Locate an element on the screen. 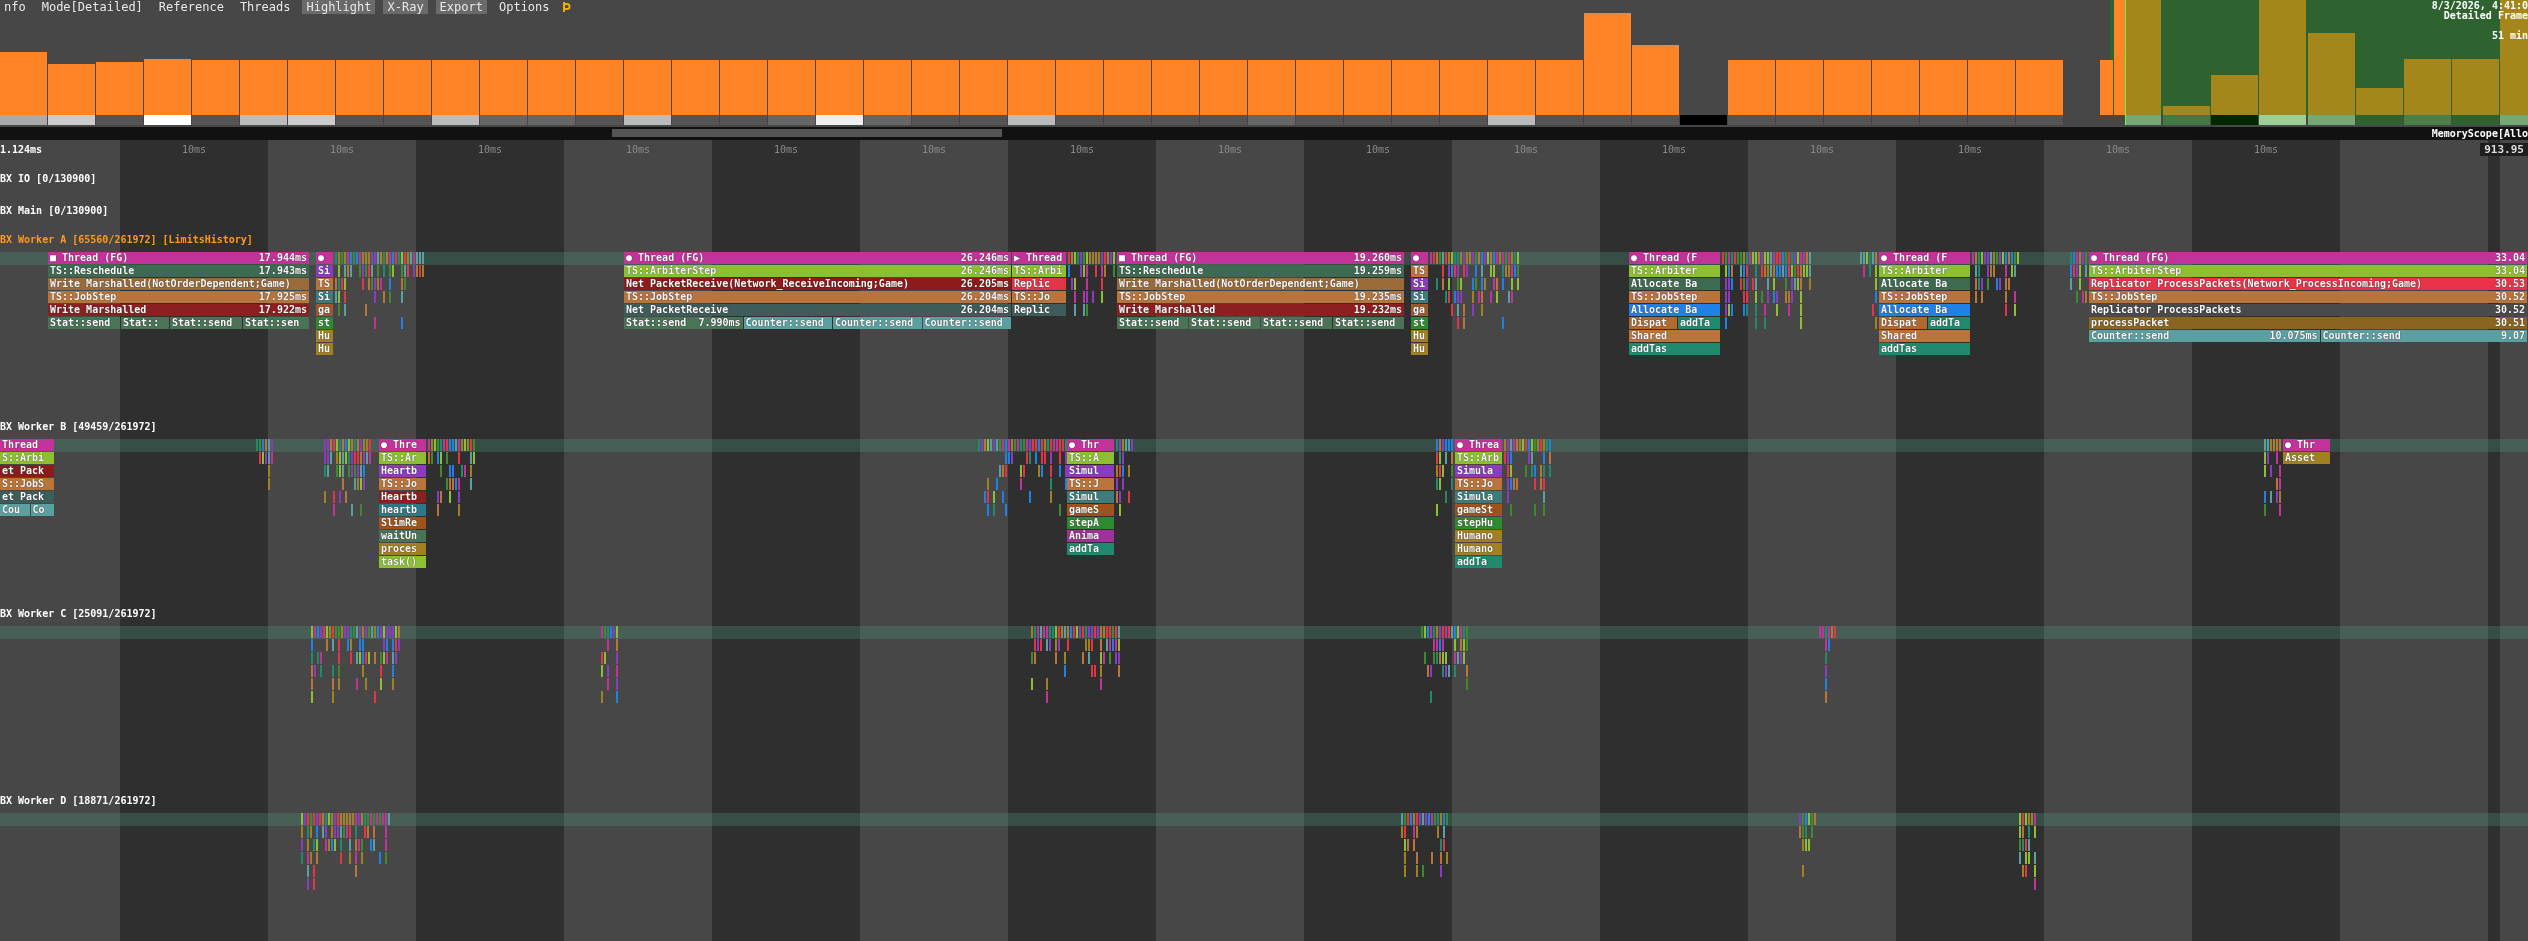 This screenshot has height=941, width=2528. zone-bar: ■ Thread (FG) 17.944ms is located at coordinates (178, 258).